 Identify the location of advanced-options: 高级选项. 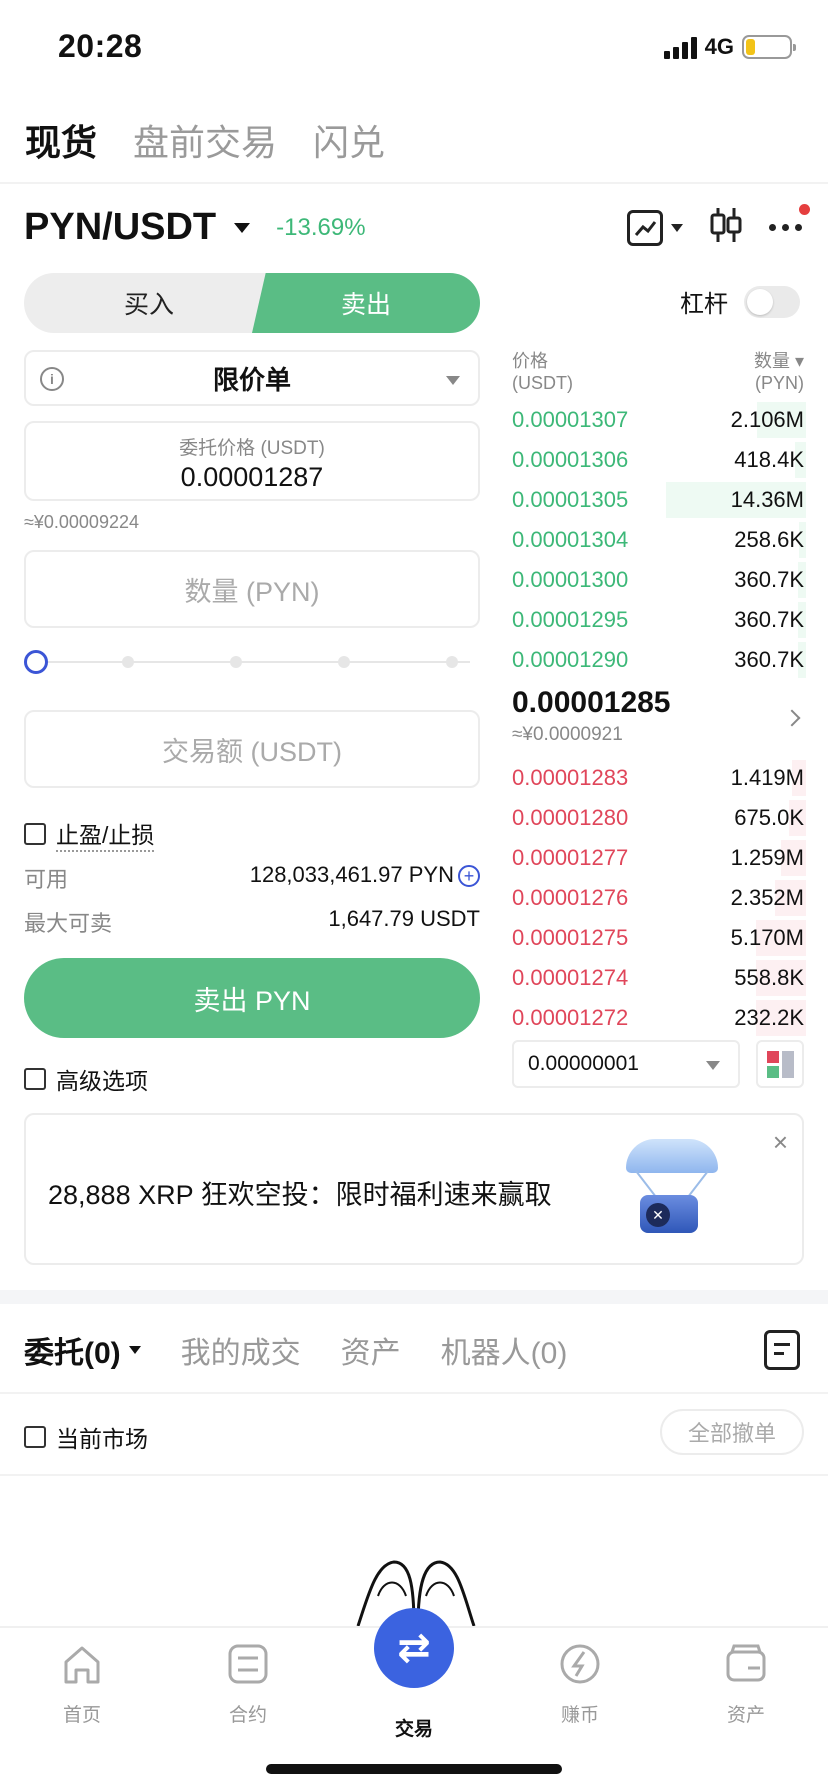
(86, 1079).